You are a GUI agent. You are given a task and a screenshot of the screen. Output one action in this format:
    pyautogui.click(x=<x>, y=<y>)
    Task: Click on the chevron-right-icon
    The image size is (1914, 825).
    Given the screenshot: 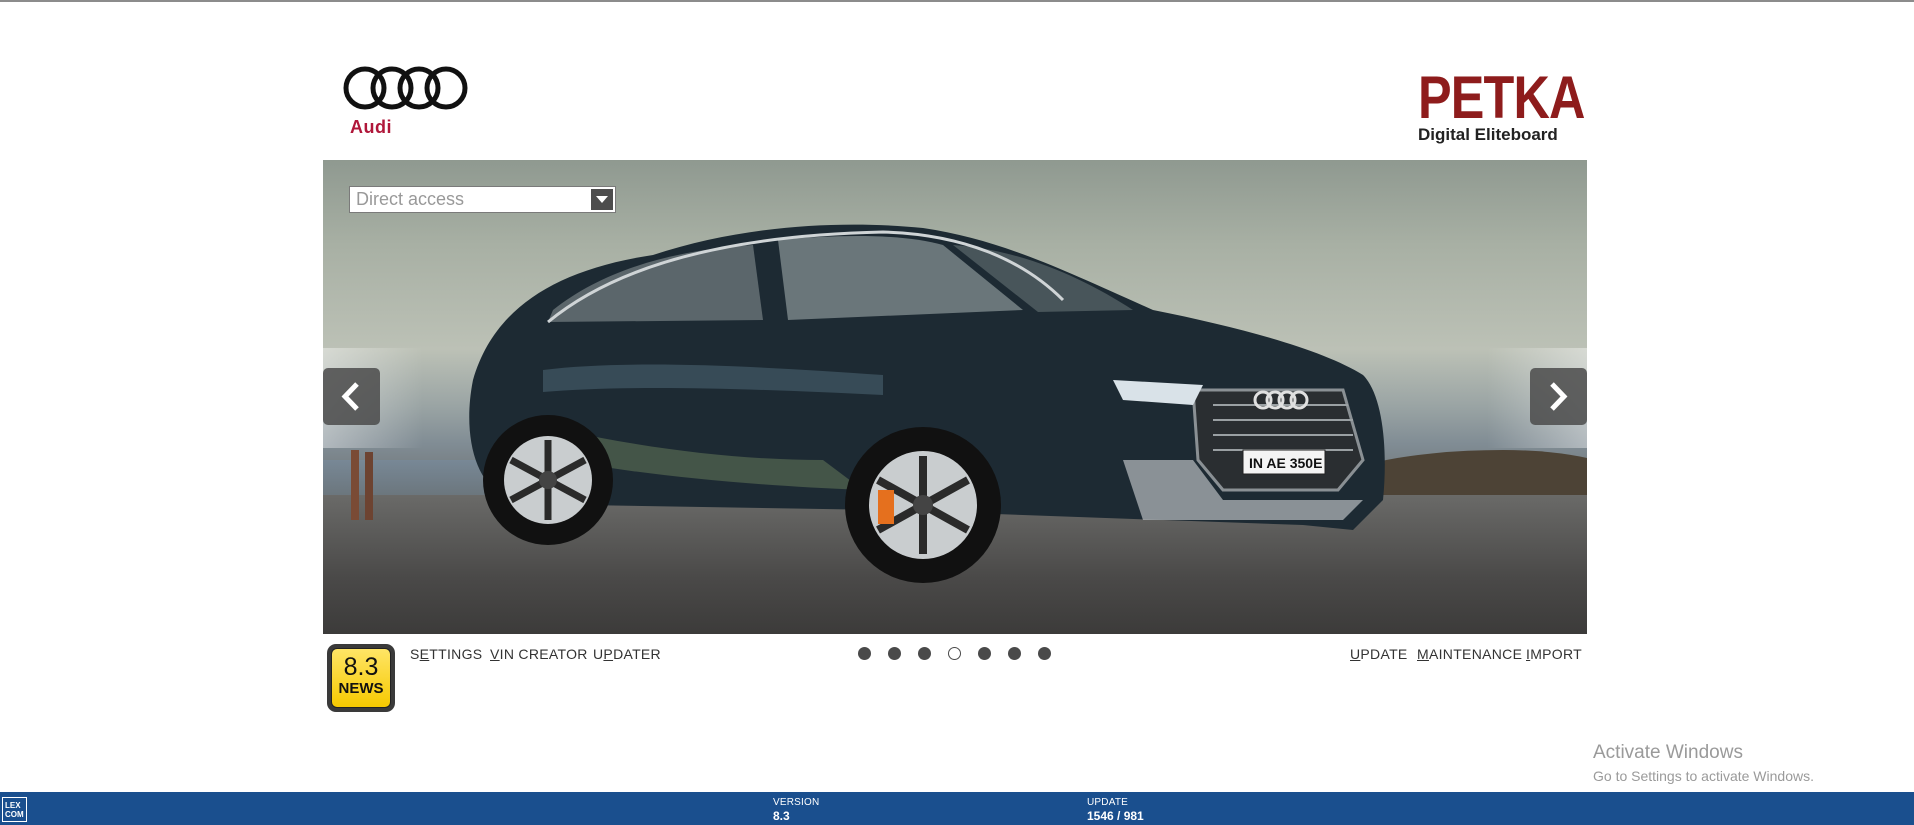 What is the action you would take?
    pyautogui.click(x=1559, y=396)
    